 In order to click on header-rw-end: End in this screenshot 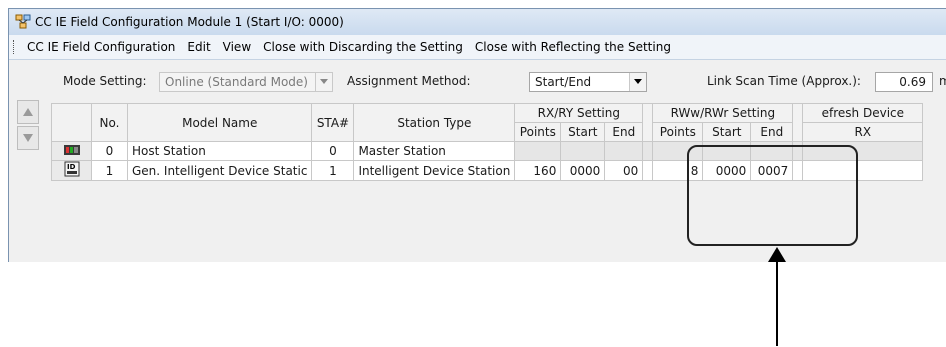, I will do `click(772, 132)`.